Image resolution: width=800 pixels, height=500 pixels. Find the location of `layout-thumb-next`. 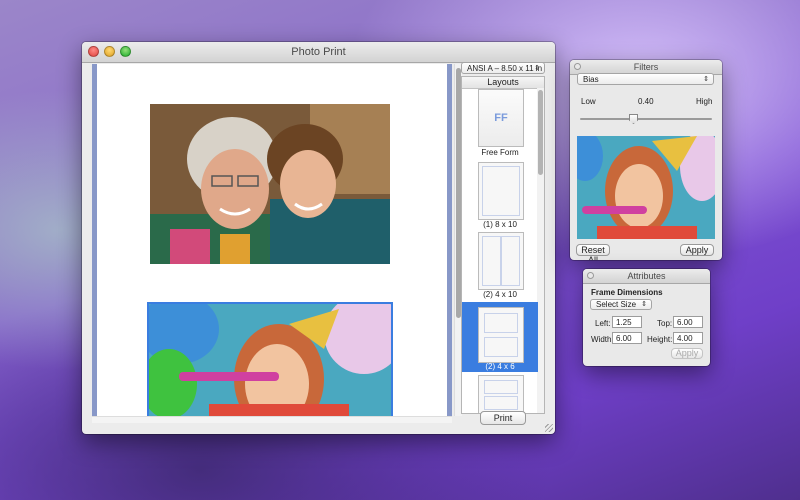

layout-thumb-next is located at coordinates (501, 394).